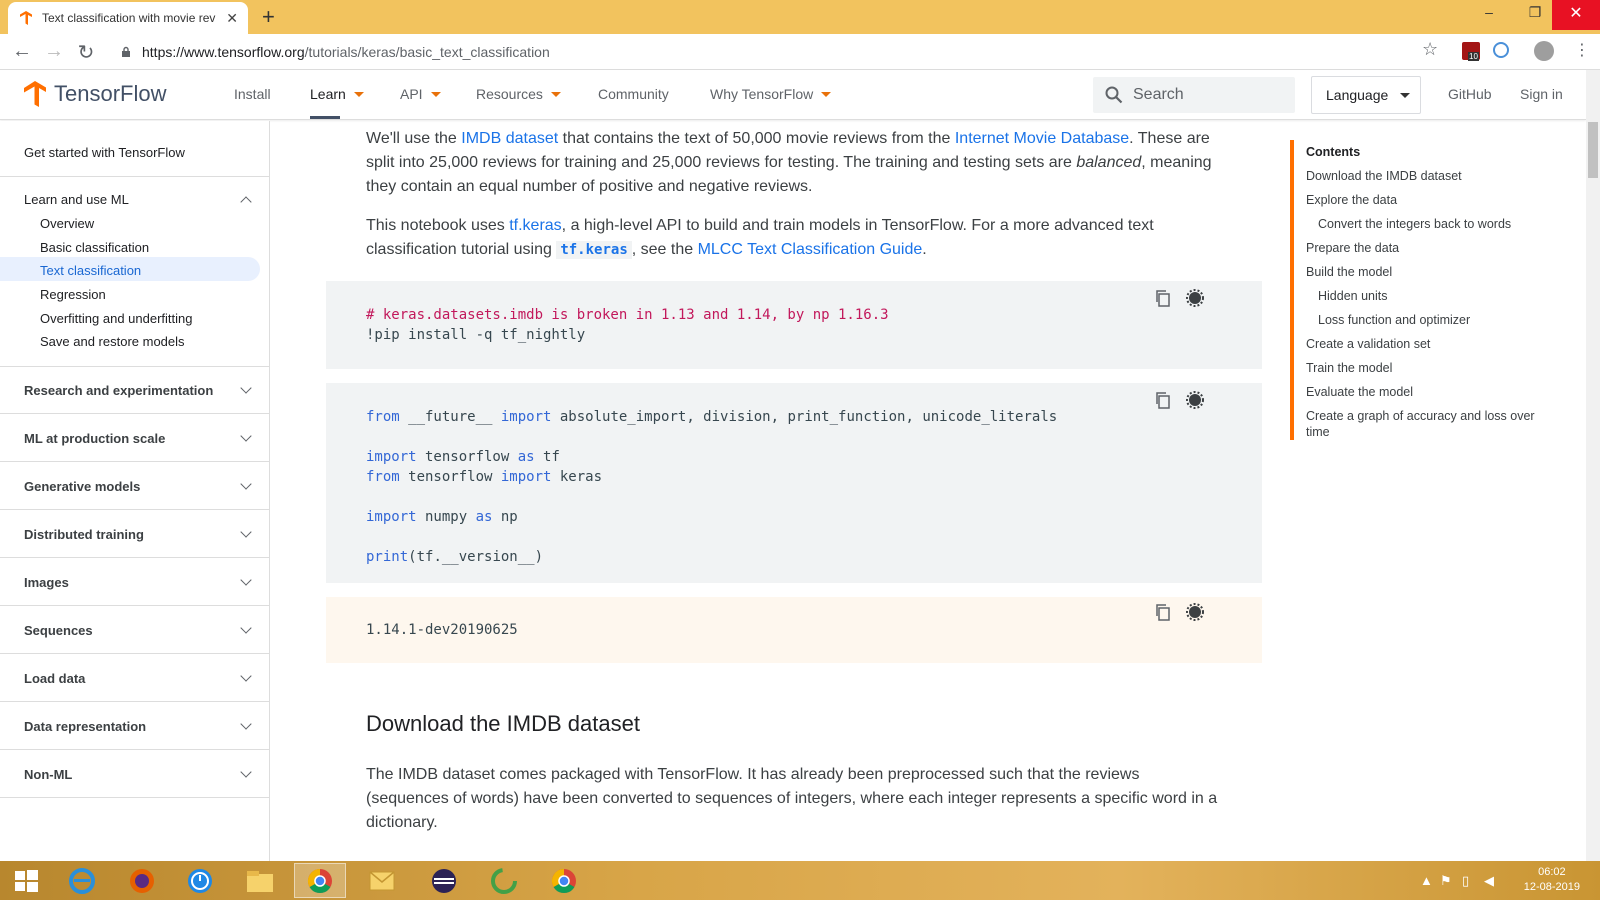 The image size is (1600, 900). I want to click on toc-title: Contents, so click(1333, 152).